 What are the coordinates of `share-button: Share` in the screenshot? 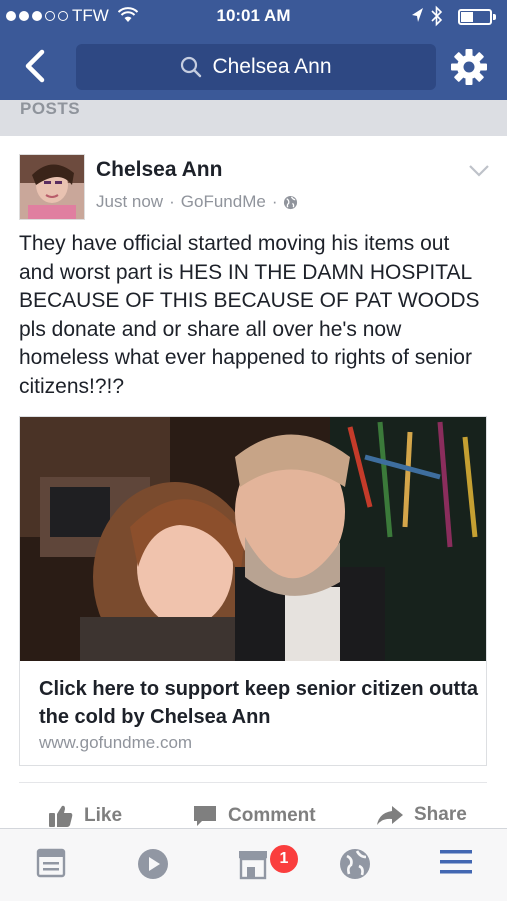 It's located at (421, 815).